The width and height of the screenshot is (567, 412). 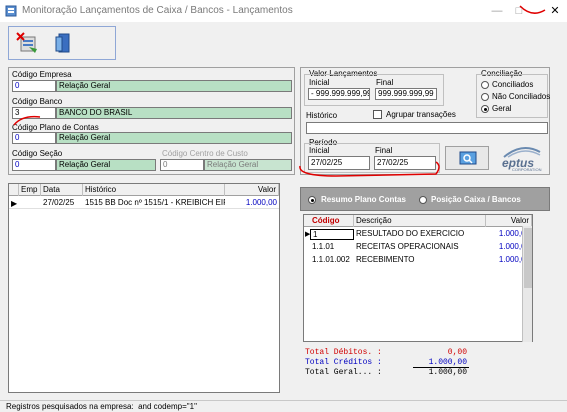 What do you see at coordinates (332, 234) in the screenshot?
I see `cell-codigo: 1` at bounding box center [332, 234].